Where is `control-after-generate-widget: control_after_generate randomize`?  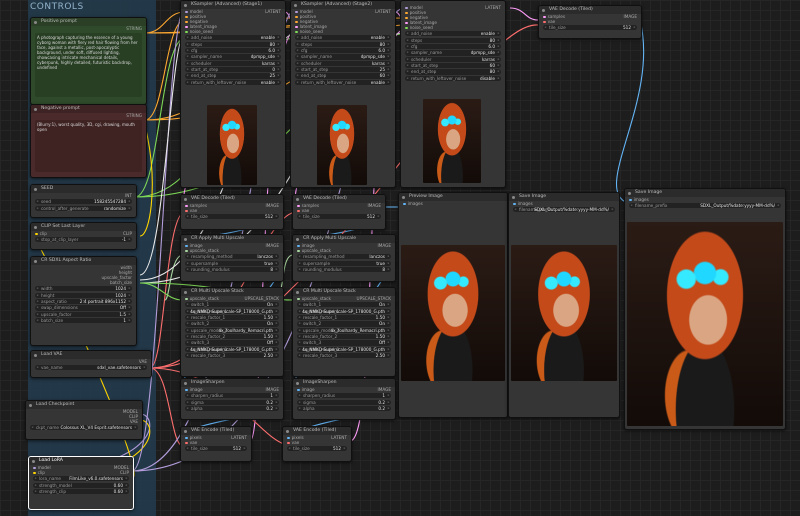
control-after-generate-widget: control_after_generate randomize is located at coordinates (83, 208).